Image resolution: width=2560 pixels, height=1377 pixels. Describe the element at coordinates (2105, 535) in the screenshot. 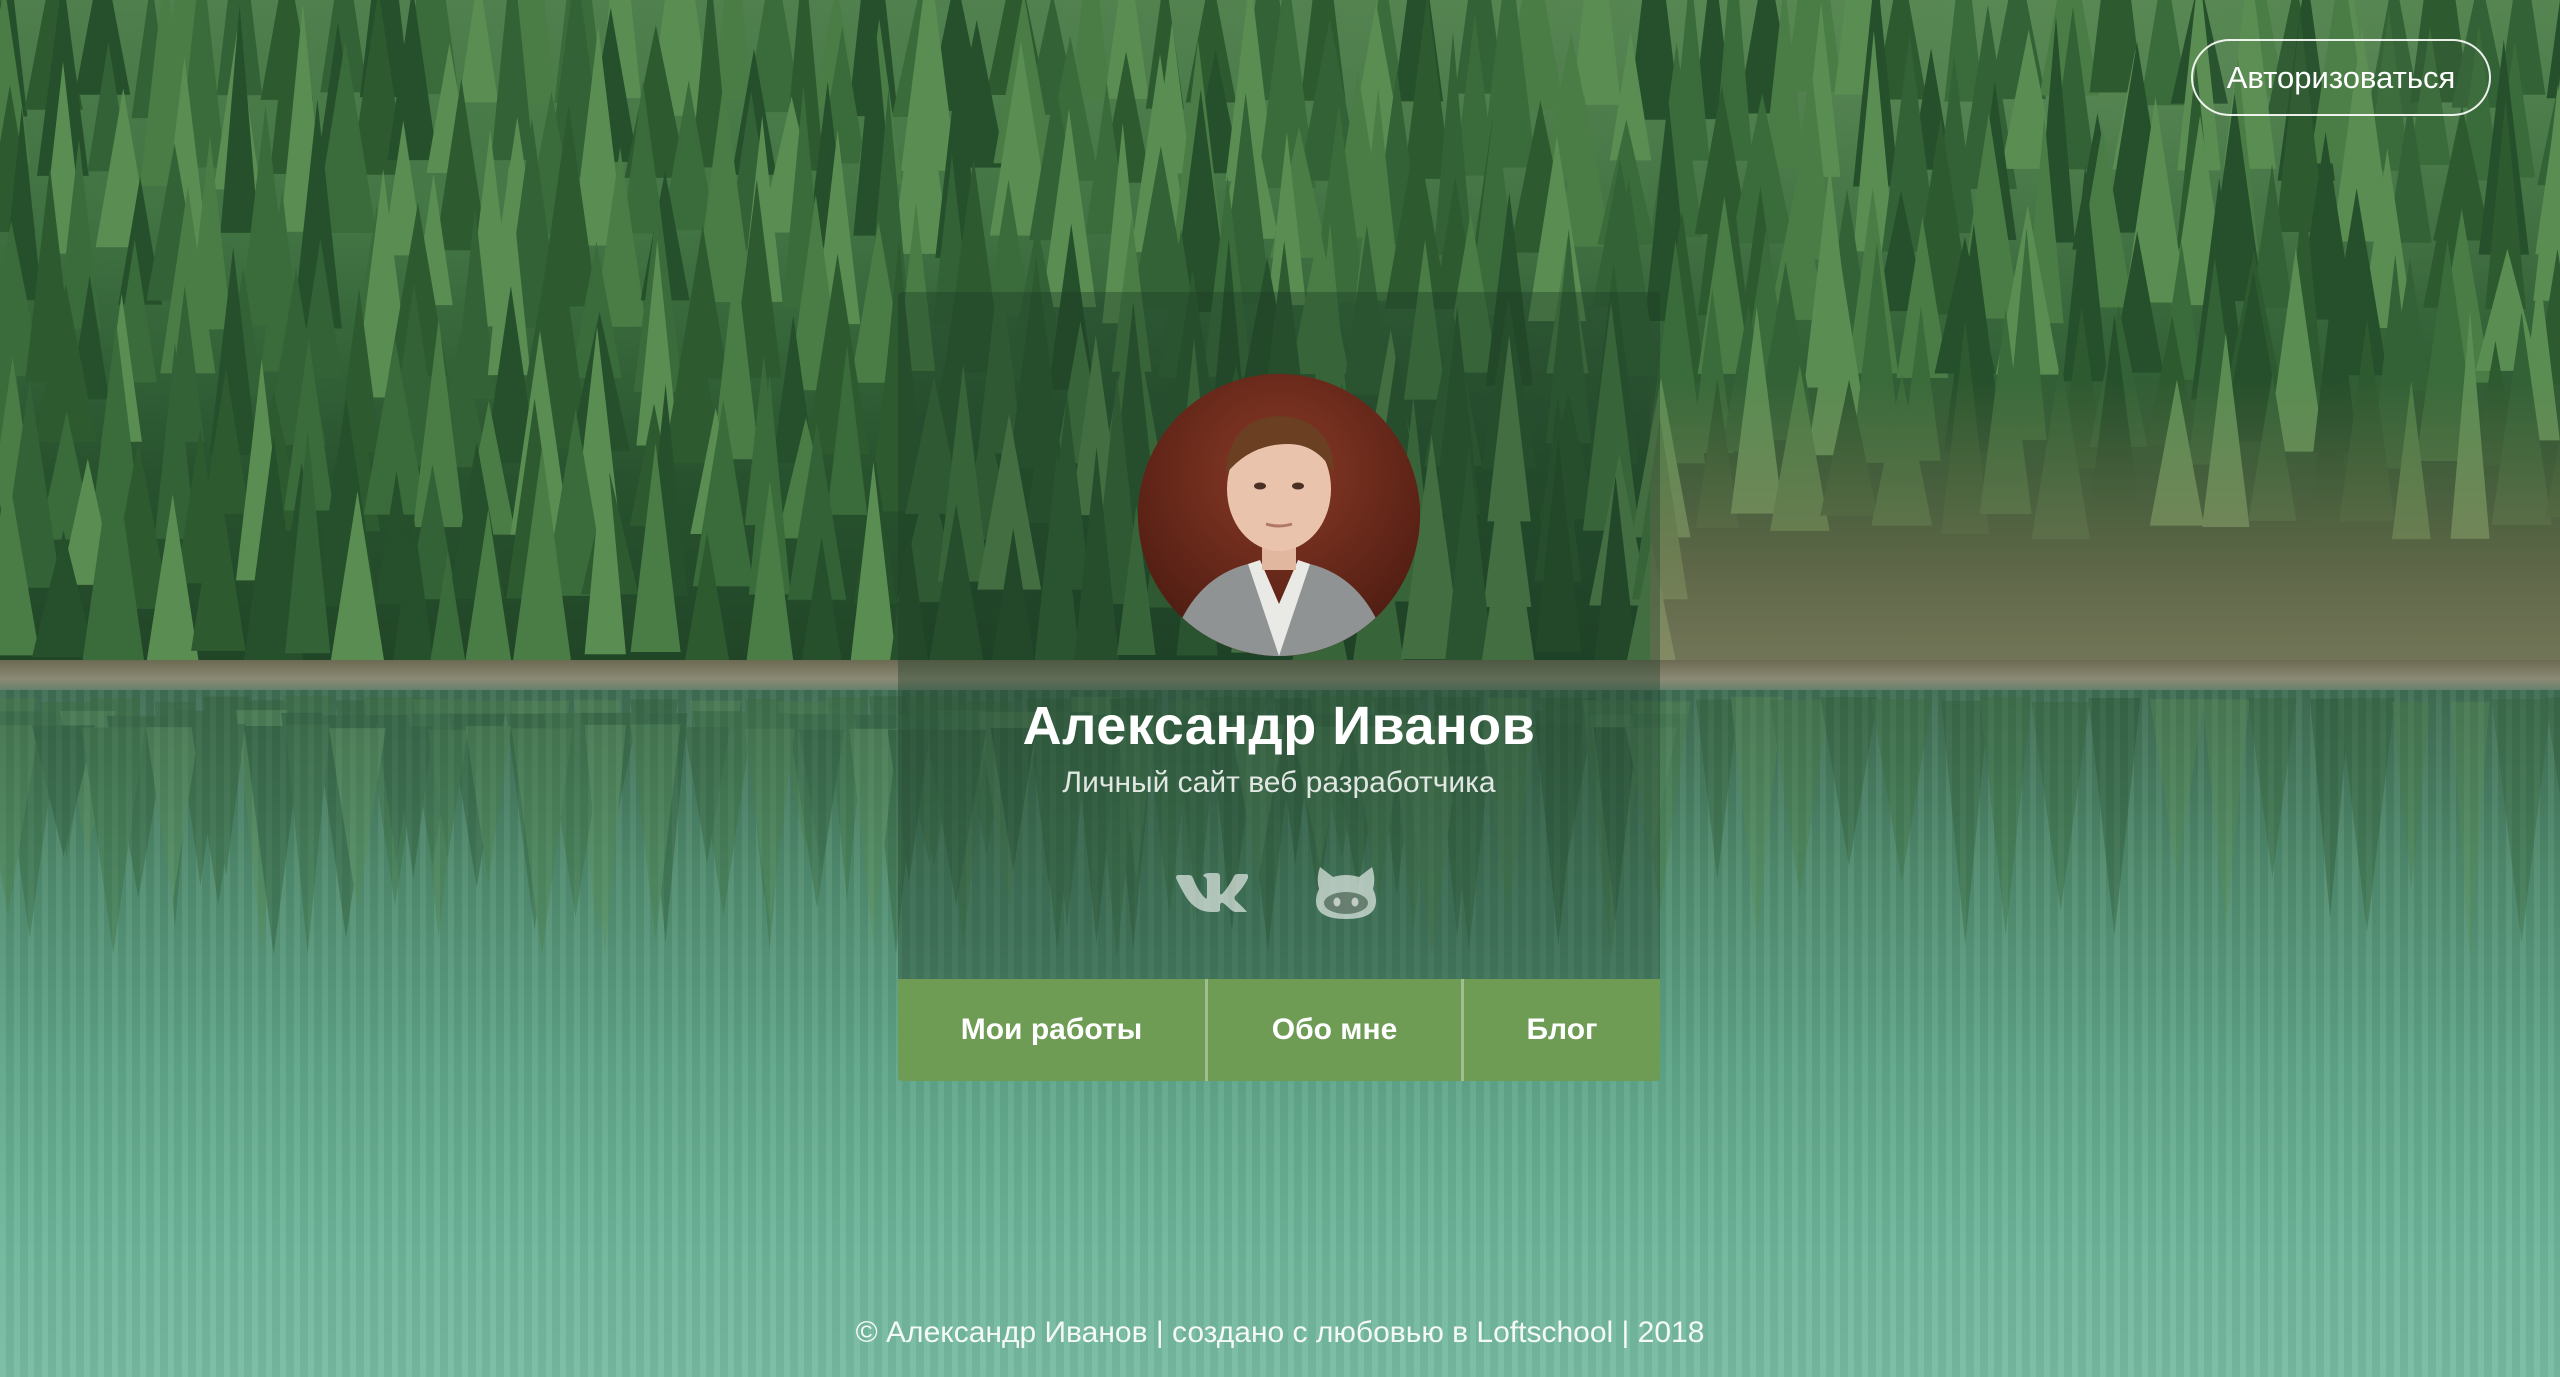

I see `rocky-shore` at that location.